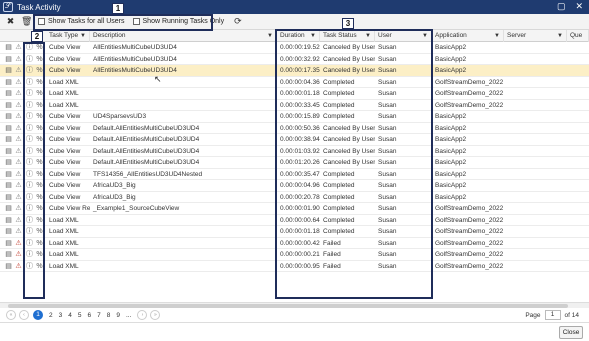  Describe the element at coordinates (26, 21) in the screenshot. I see `delete-icon: 🗑` at that location.